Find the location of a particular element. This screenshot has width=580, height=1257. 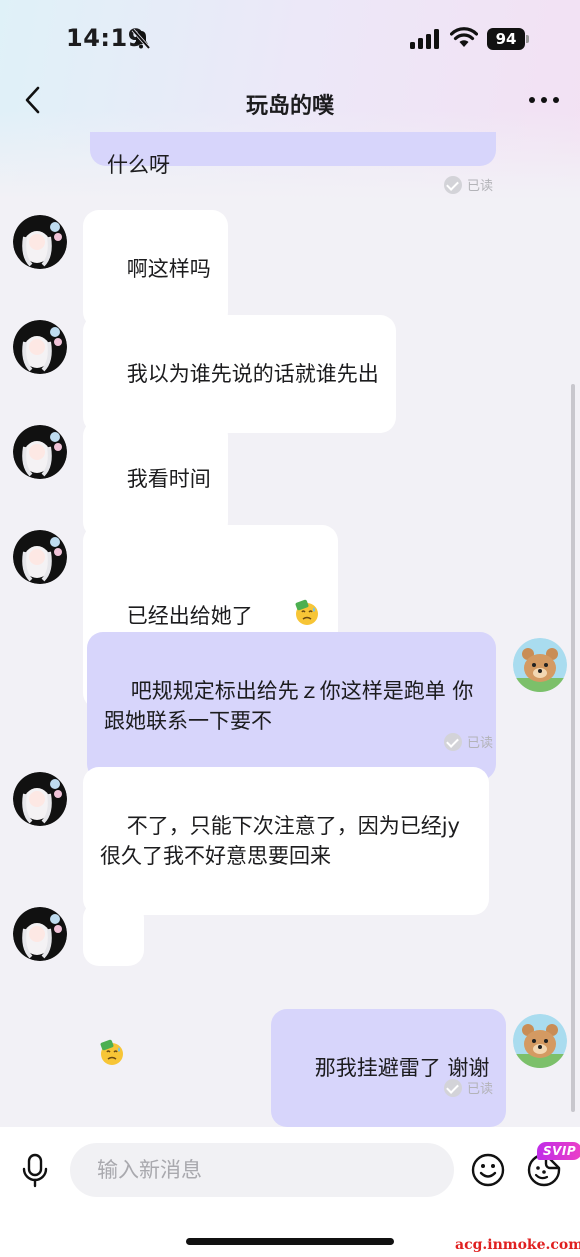

message-incoming: 不了，只能下次注意了，因为已经jy 很久了我不好意思要回来 is located at coordinates (286, 841).